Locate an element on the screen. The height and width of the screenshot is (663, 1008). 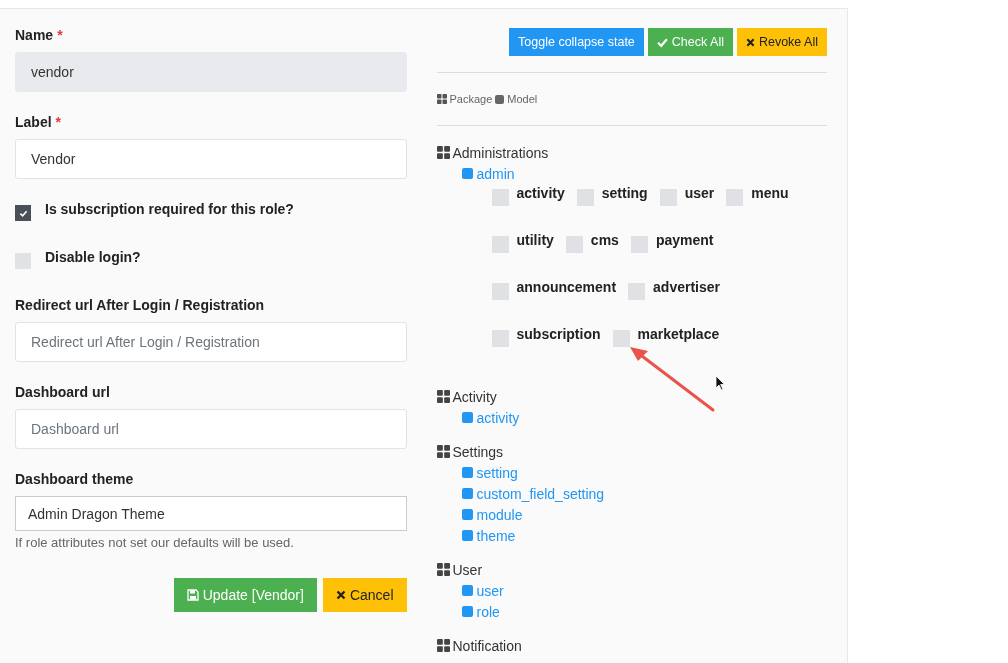
theme-select: Admin Dragon Theme is located at coordinates (211, 513).